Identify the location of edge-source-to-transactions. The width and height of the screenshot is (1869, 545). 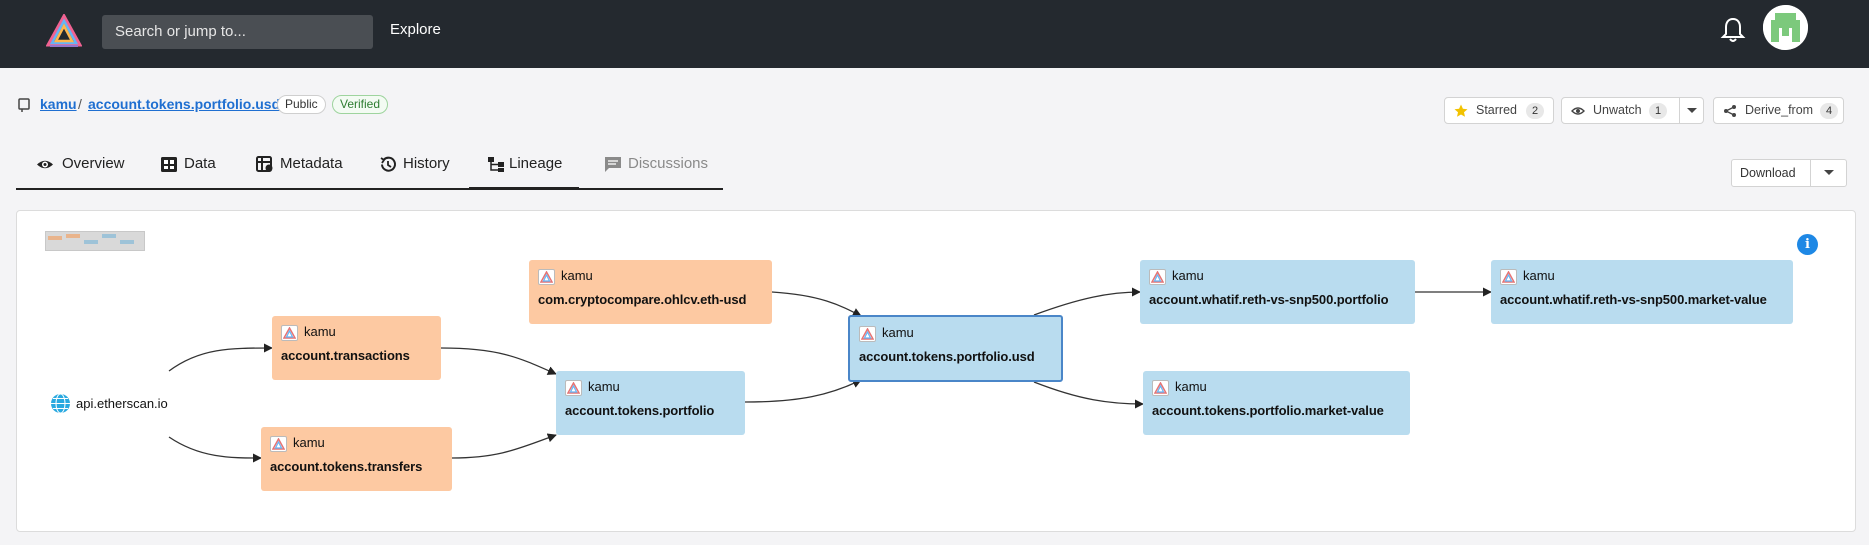
(220, 357).